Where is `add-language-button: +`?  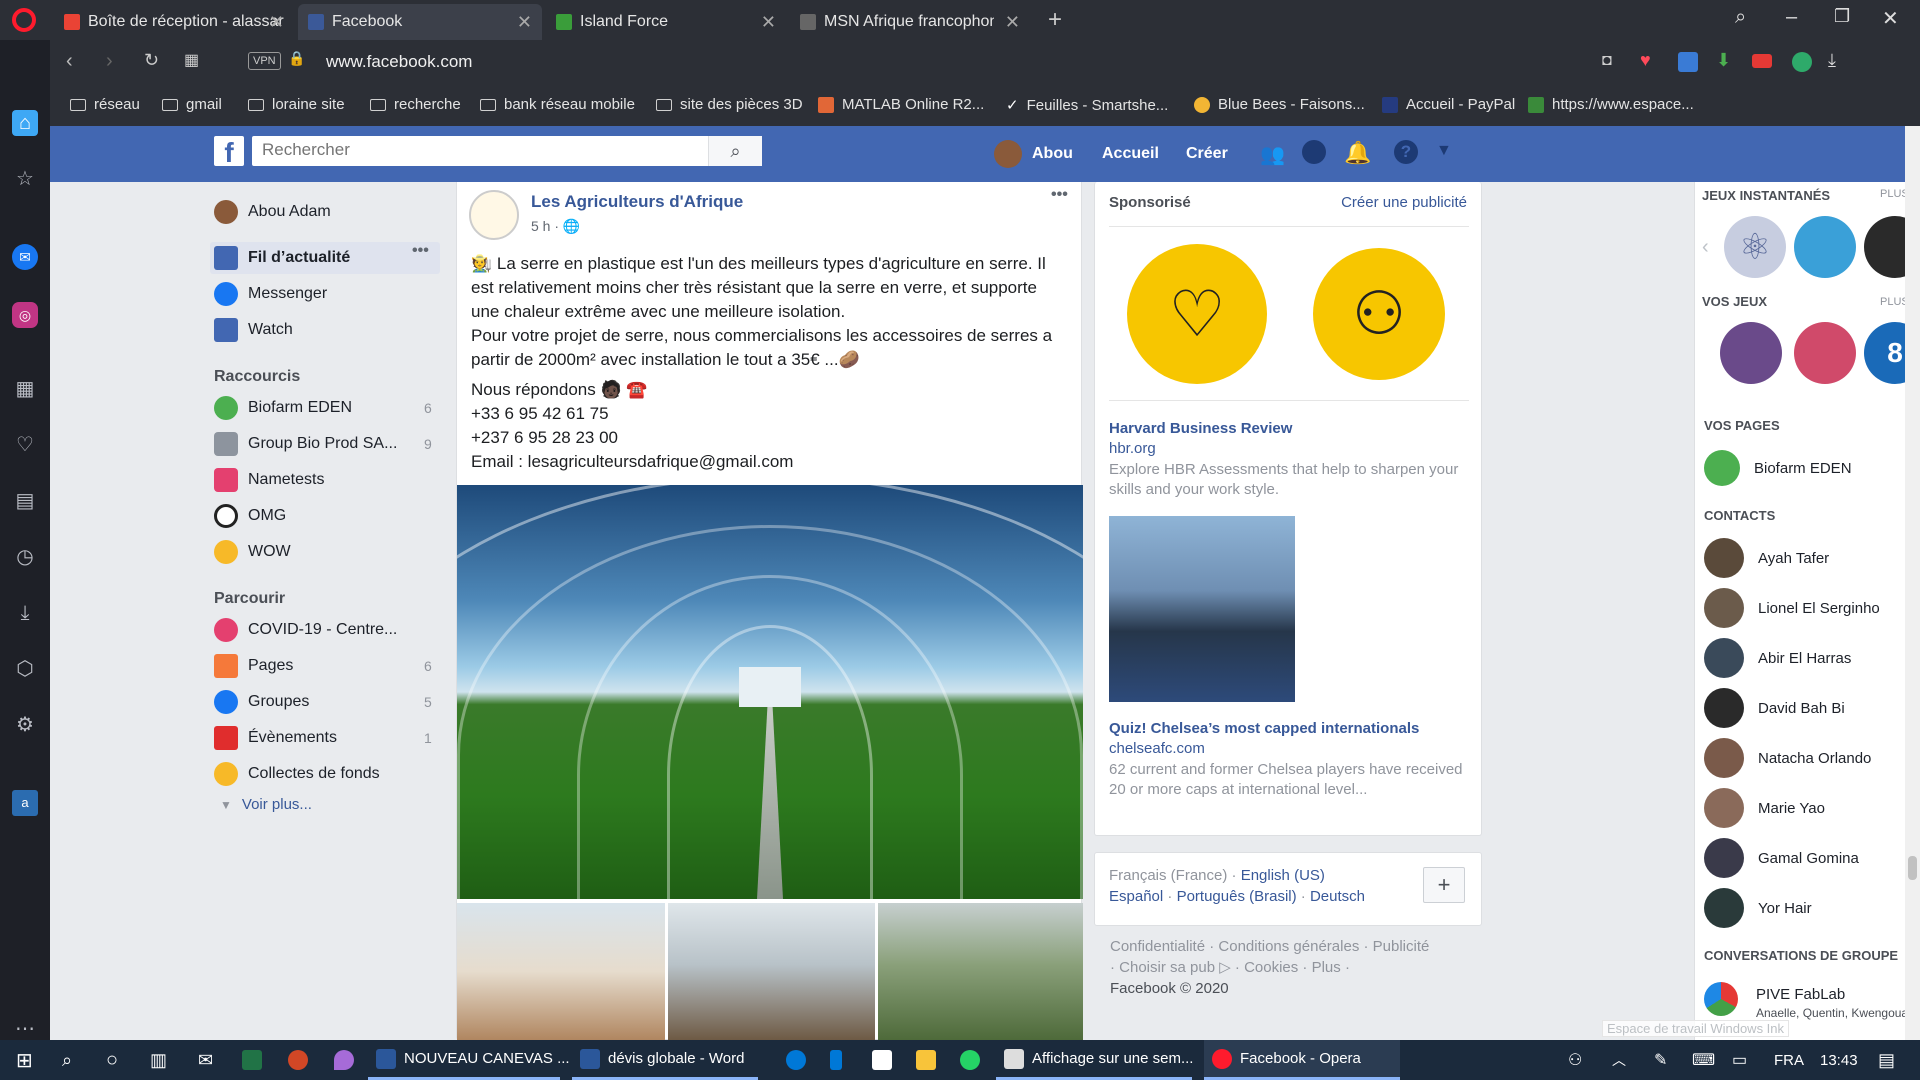 add-language-button: + is located at coordinates (1444, 885).